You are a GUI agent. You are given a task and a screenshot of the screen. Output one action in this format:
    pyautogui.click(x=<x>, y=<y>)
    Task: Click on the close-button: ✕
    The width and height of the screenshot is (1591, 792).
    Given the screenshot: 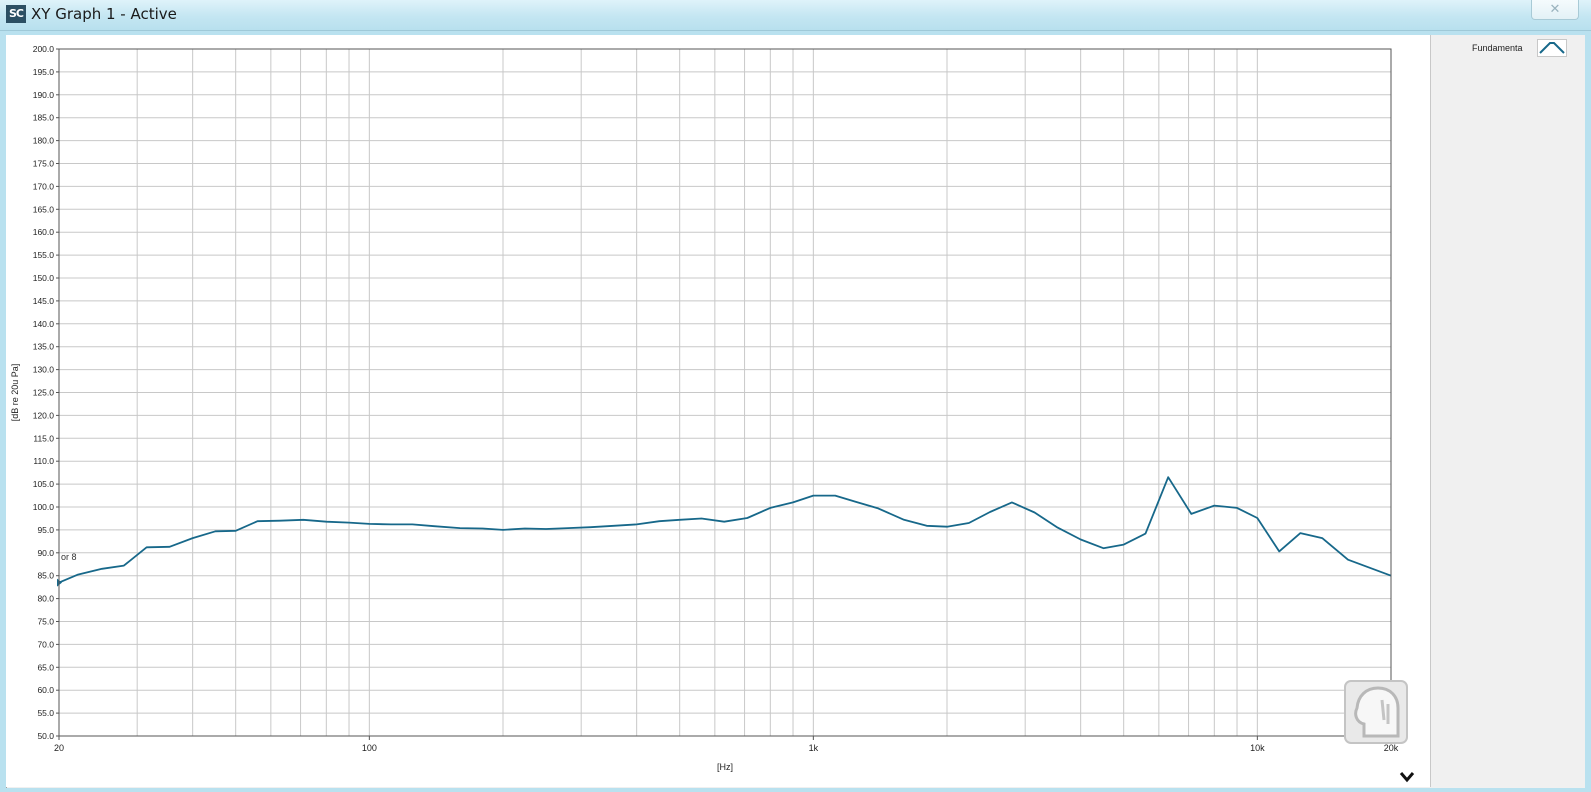 What is the action you would take?
    pyautogui.click(x=1555, y=10)
    